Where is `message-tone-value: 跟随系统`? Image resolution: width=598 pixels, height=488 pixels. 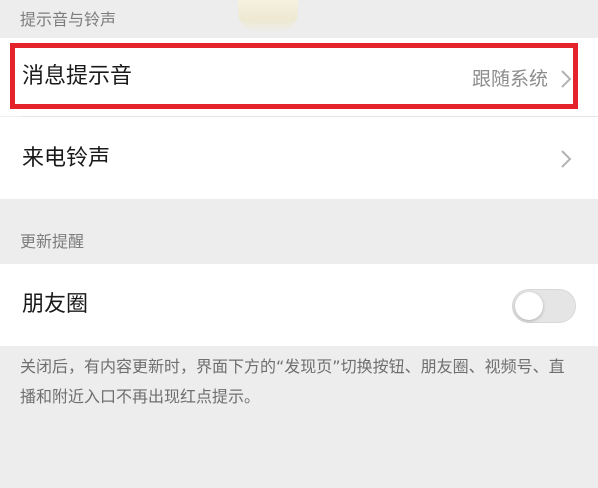
message-tone-value: 跟随系统 is located at coordinates (509, 79).